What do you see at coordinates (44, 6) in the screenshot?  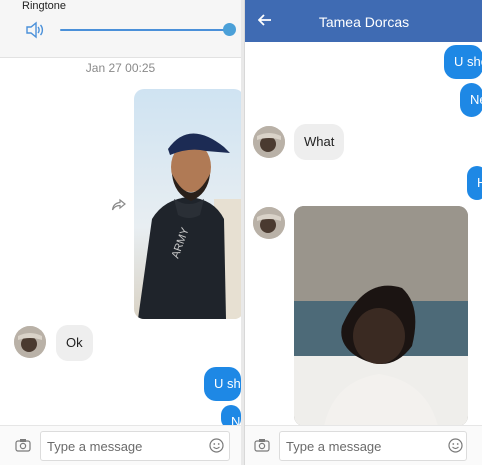 I see `ringtone-label: Ringtone` at bounding box center [44, 6].